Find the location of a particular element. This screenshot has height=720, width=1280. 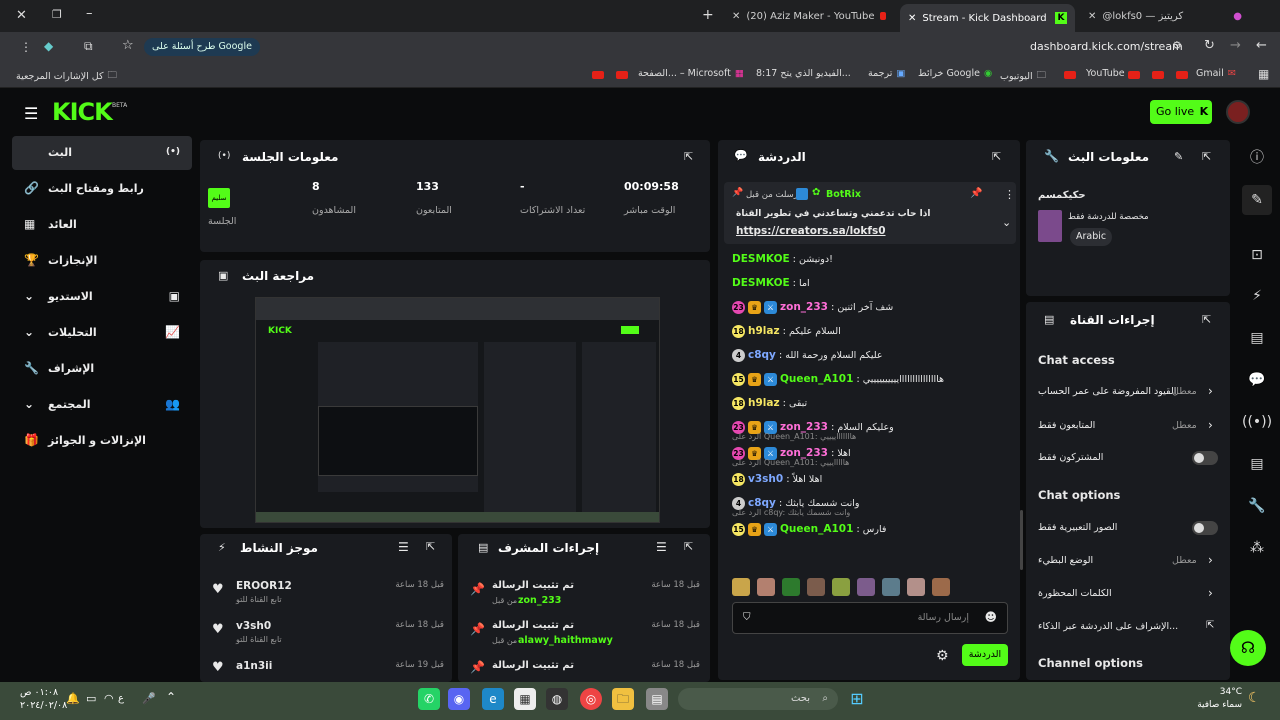

hamburger-menu-icon: ☰ is located at coordinates (31, 113).